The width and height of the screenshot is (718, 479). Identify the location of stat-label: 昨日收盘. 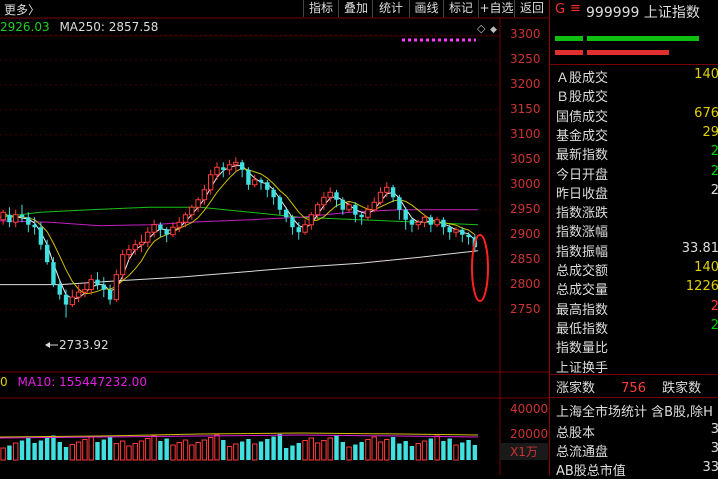
(582, 194).